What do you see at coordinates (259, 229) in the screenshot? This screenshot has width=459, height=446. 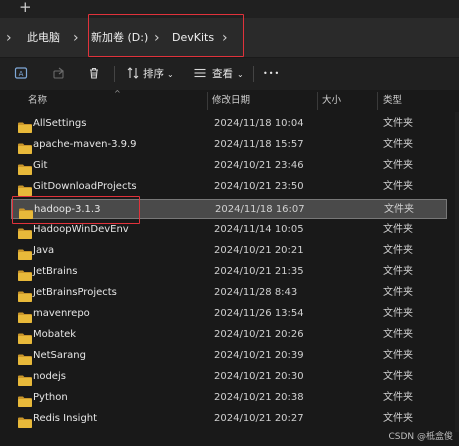 I see `file-modified: 2024/11/14 10:05` at bounding box center [259, 229].